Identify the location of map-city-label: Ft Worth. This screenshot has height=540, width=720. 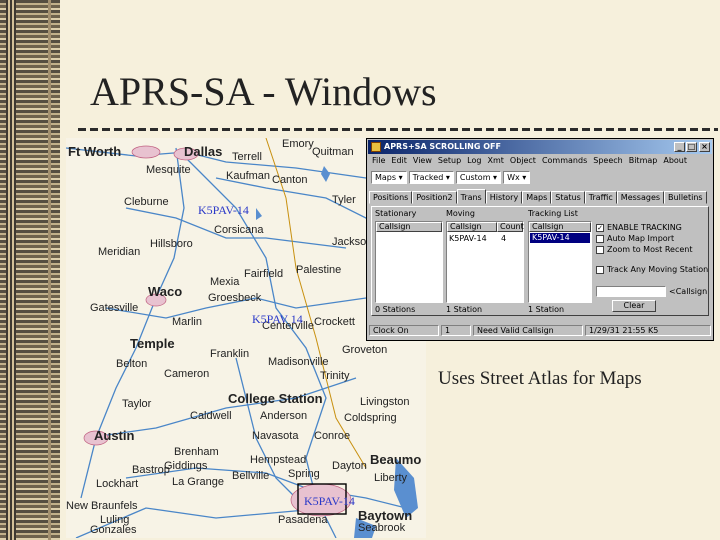
(95, 151).